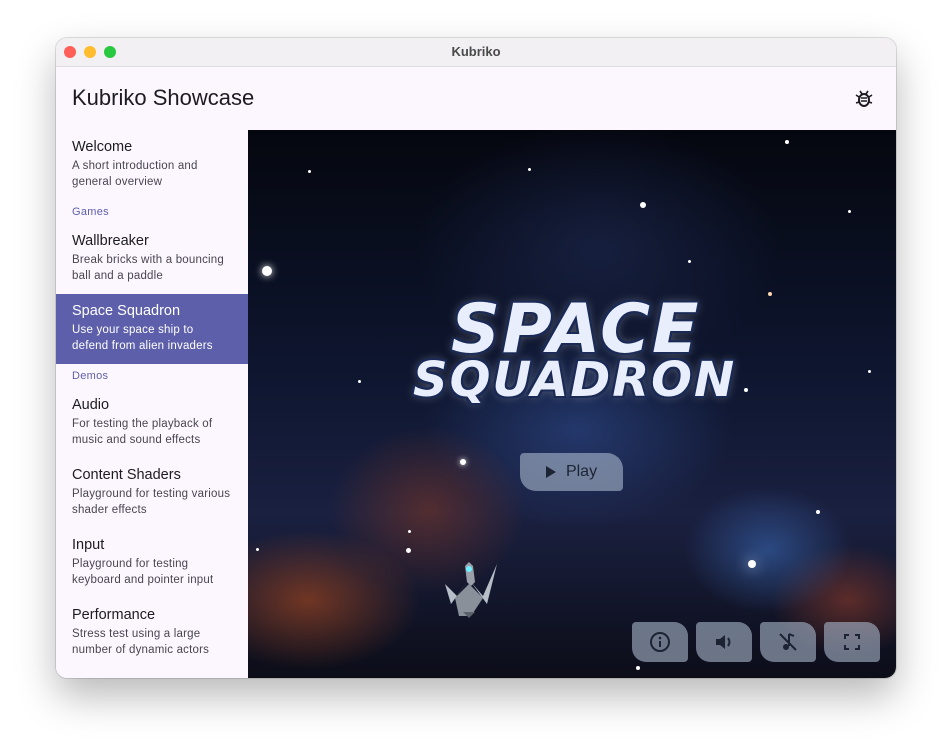 The image size is (952, 752). Describe the element at coordinates (575, 380) in the screenshot. I see `logo-line-squadron: SQUADRON` at that location.